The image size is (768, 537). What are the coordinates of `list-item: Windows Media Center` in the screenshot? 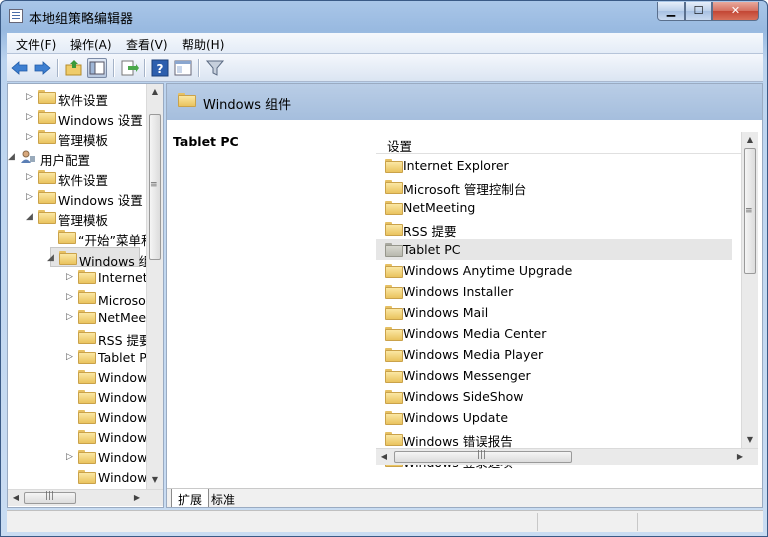 It's located at (554, 333).